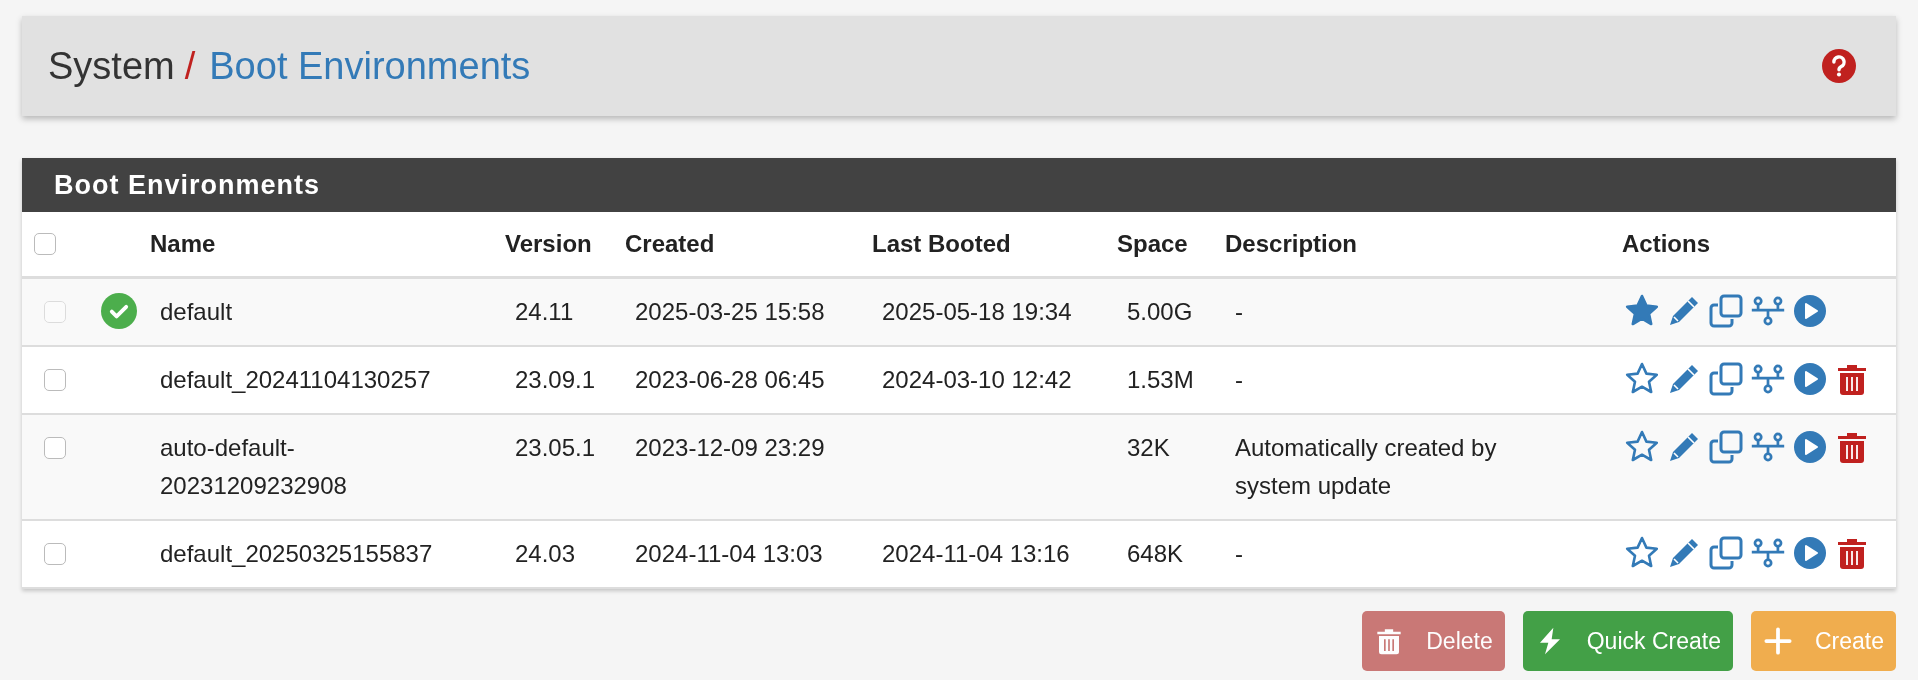 The image size is (1918, 680). I want to click on column-header: Name, so click(183, 244).